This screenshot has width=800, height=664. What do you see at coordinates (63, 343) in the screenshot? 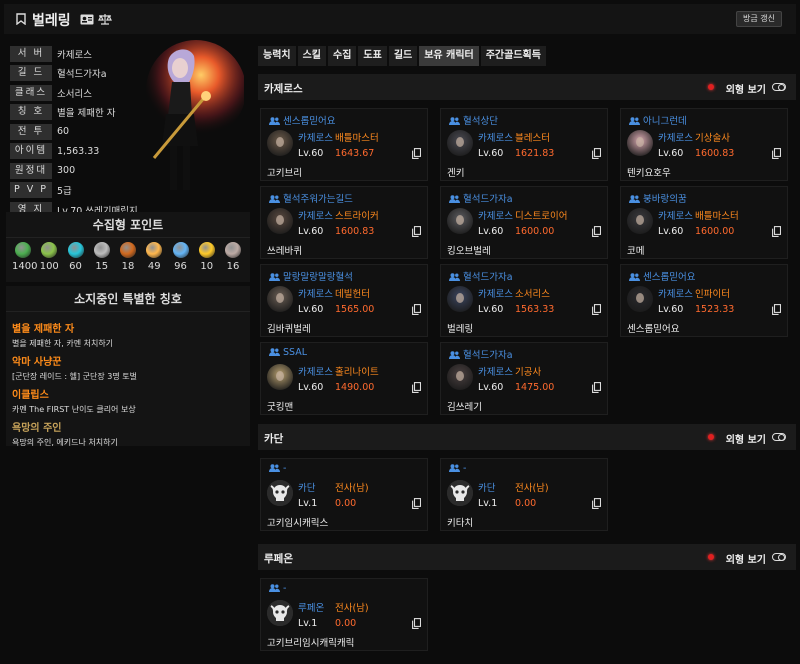
I see `special-title-desc: 별을 제패한 자, 카멘 처치하기` at bounding box center [63, 343].